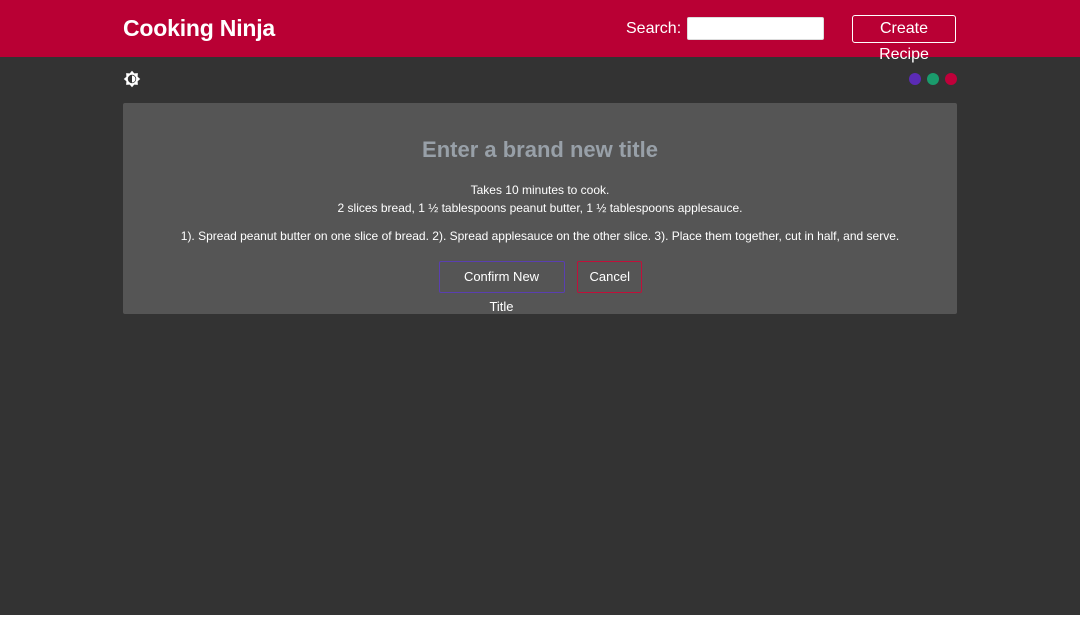 Image resolution: width=1080 pixels, height=617 pixels. What do you see at coordinates (199, 28) in the screenshot?
I see `brand-logo: Cooking Ninja` at bounding box center [199, 28].